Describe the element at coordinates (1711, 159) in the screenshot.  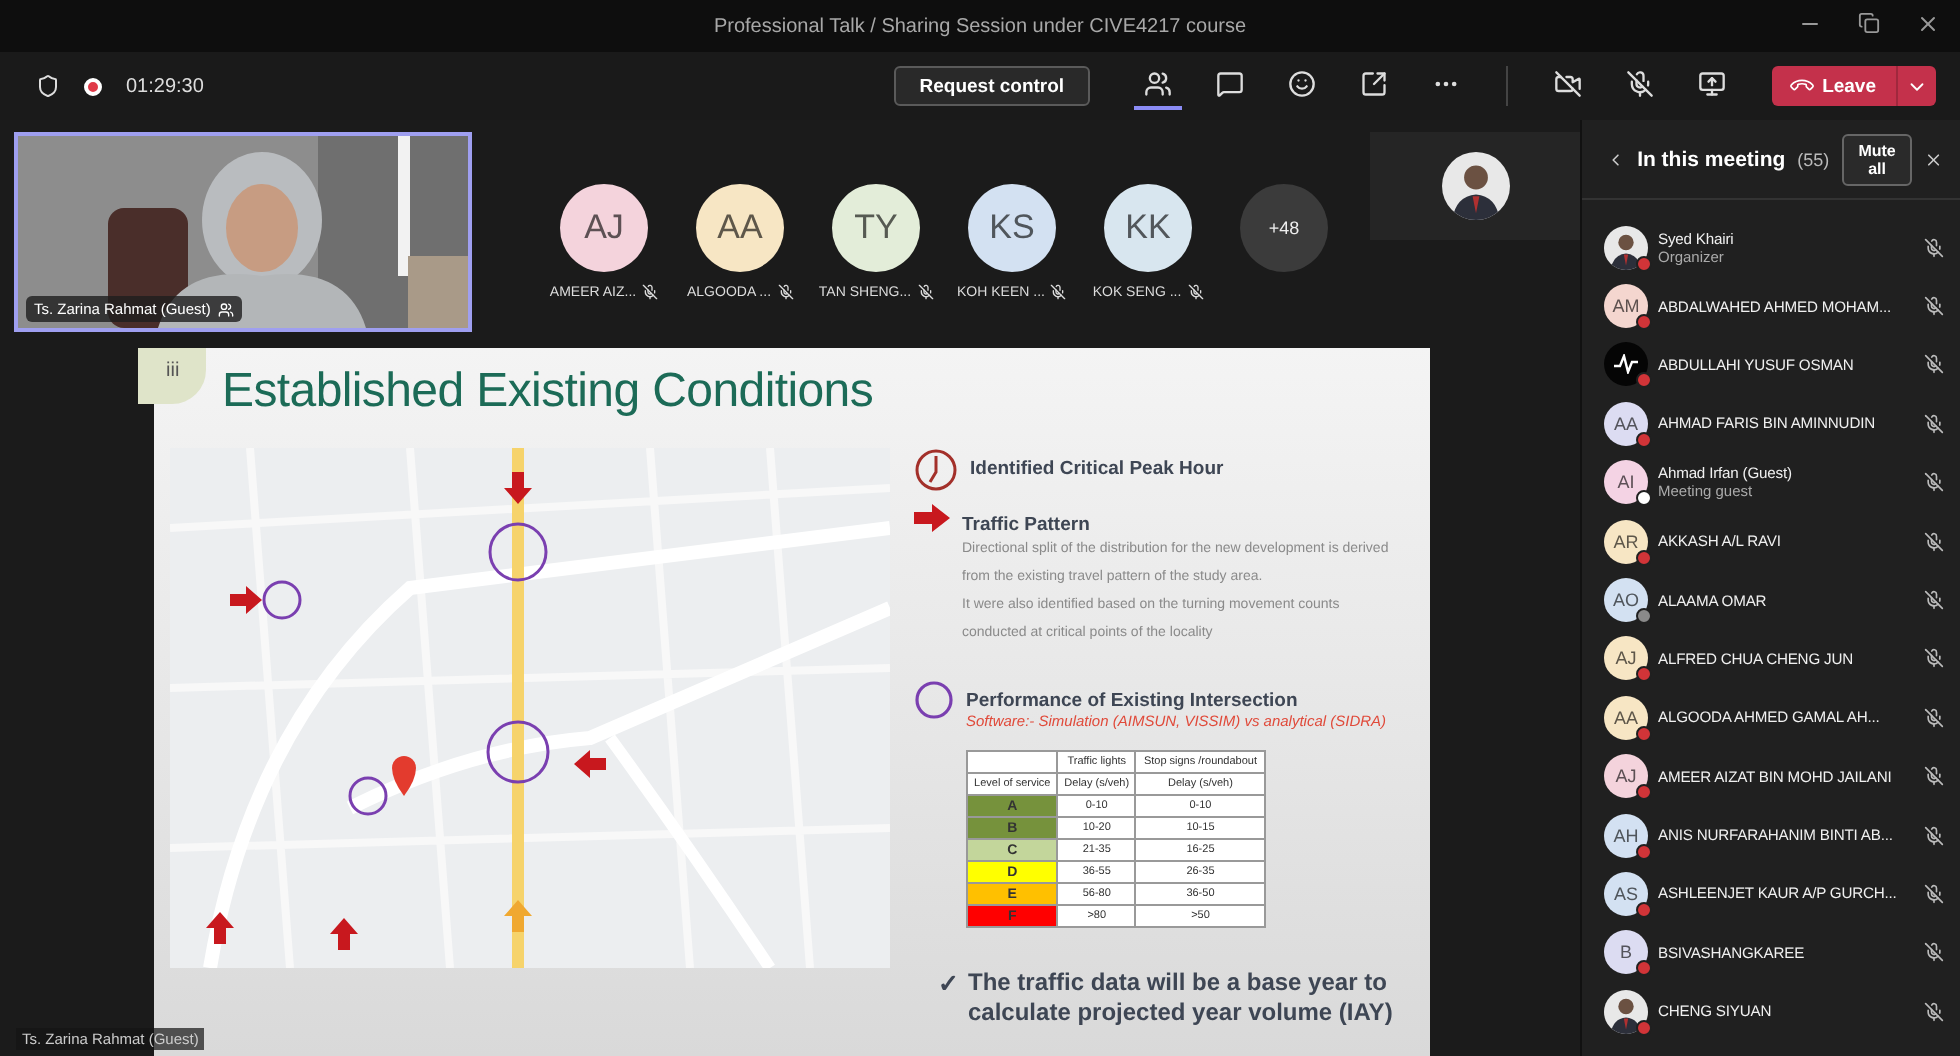
I see `panel-title: In this meeting` at that location.